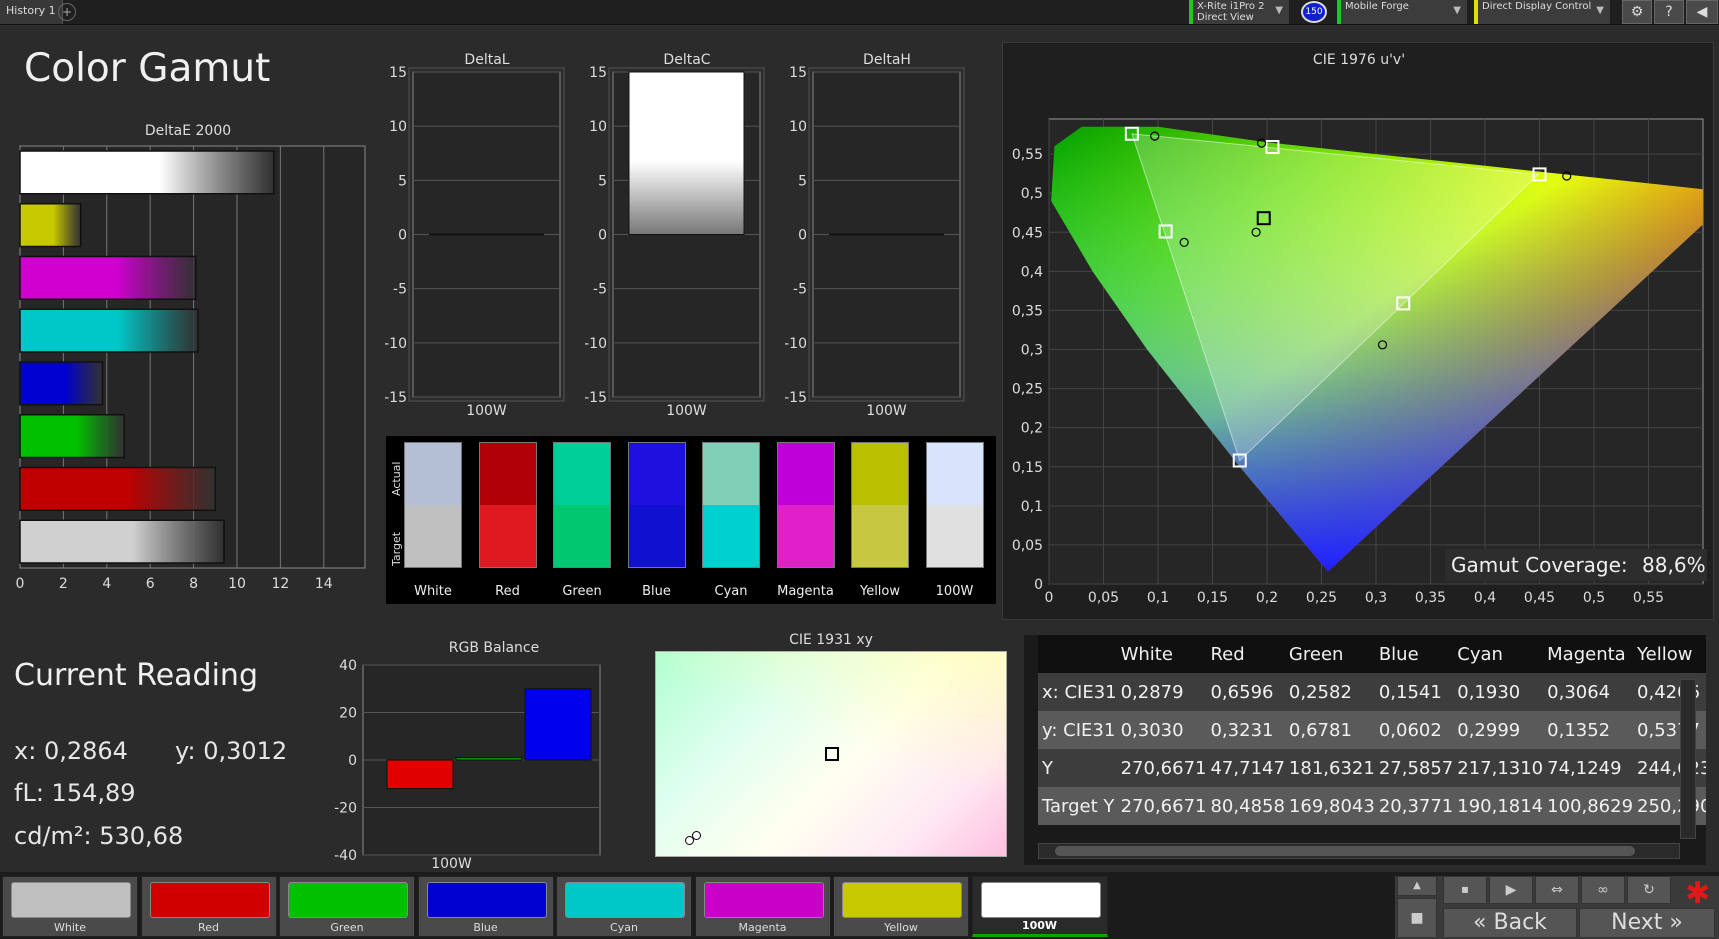  Describe the element at coordinates (208, 906) in the screenshot. I see `patch-button-red: Red` at that location.